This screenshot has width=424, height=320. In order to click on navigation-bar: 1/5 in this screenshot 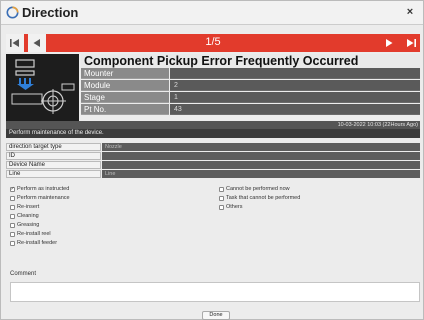, I will do `click(213, 43)`.